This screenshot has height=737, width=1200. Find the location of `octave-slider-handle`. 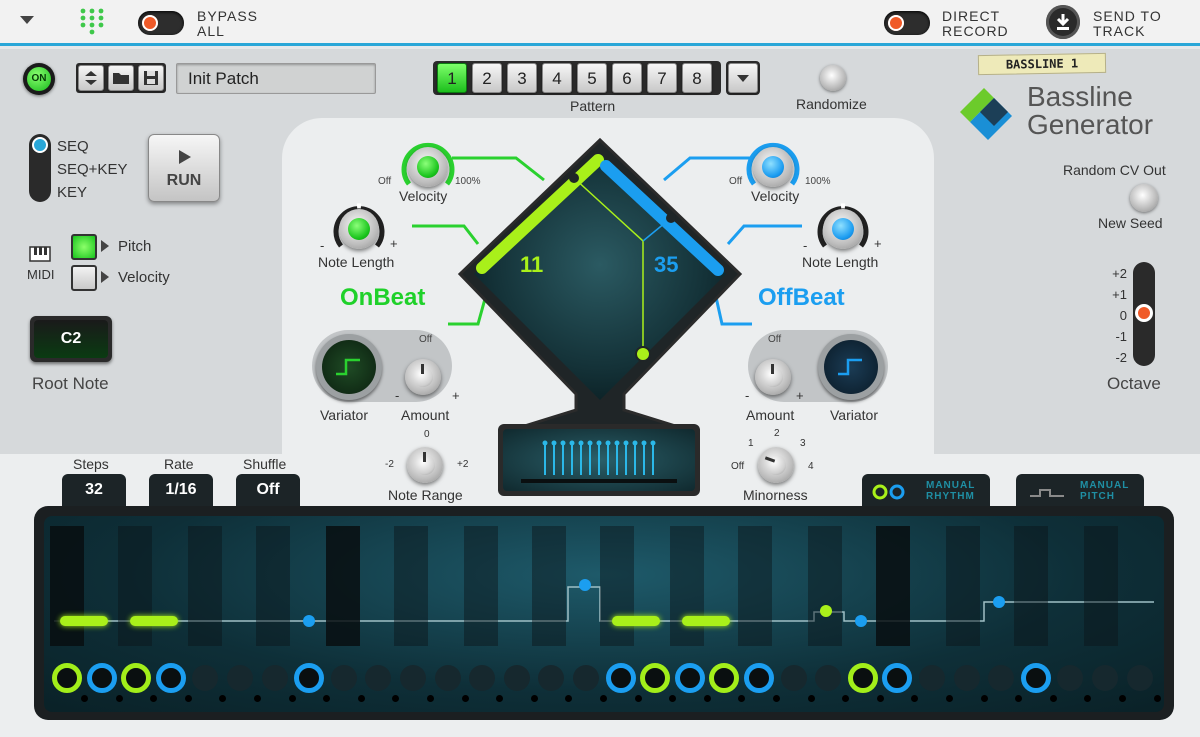

octave-slider-handle is located at coordinates (1144, 313).